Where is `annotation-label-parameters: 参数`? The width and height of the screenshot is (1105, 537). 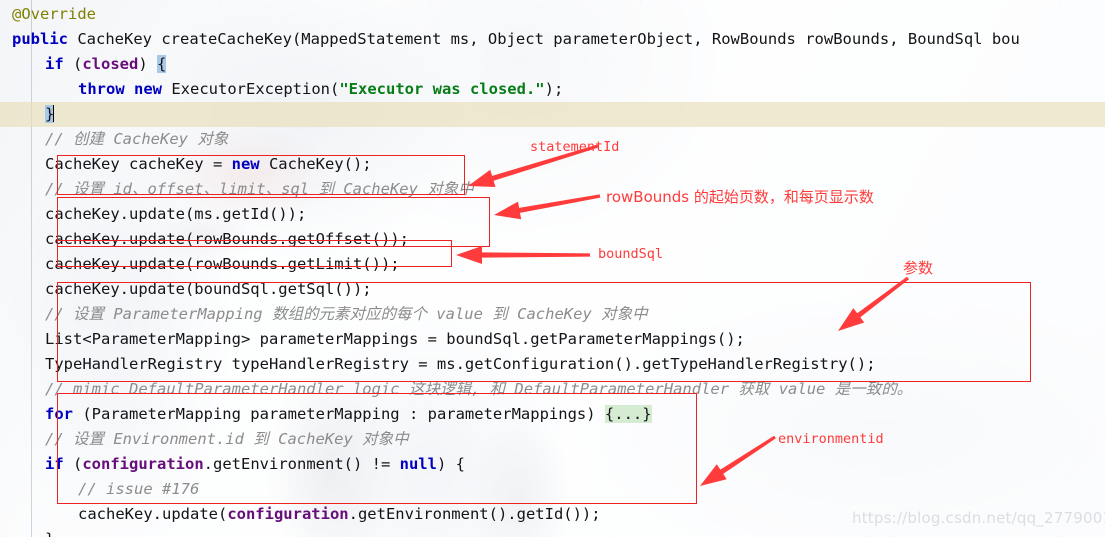 annotation-label-parameters: 参数 is located at coordinates (918, 268).